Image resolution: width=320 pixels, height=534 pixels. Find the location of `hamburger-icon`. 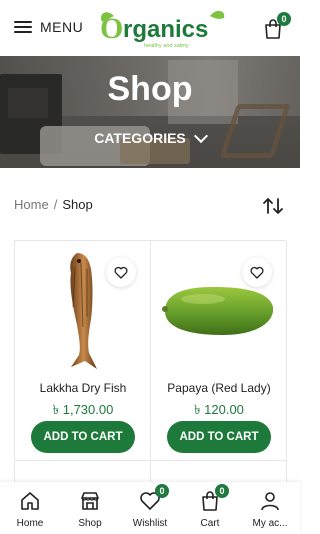

hamburger-icon is located at coordinates (23, 27).